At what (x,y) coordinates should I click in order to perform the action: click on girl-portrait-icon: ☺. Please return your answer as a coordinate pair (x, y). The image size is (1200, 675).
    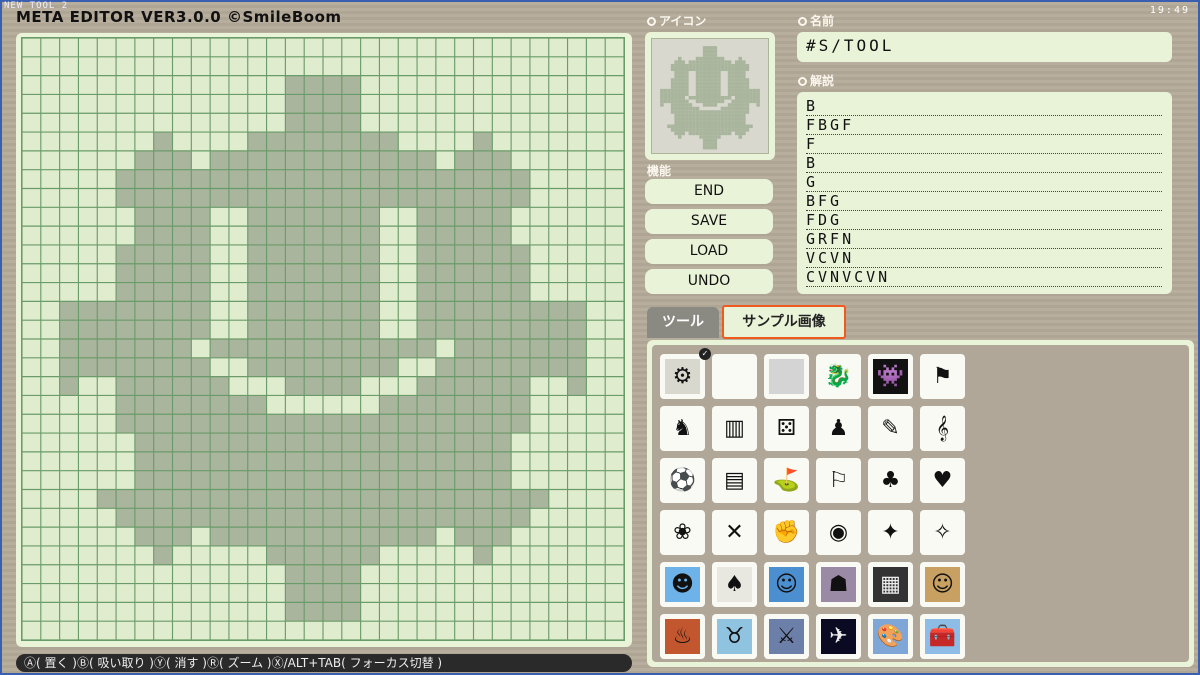
    Looking at the image, I should click on (942, 584).